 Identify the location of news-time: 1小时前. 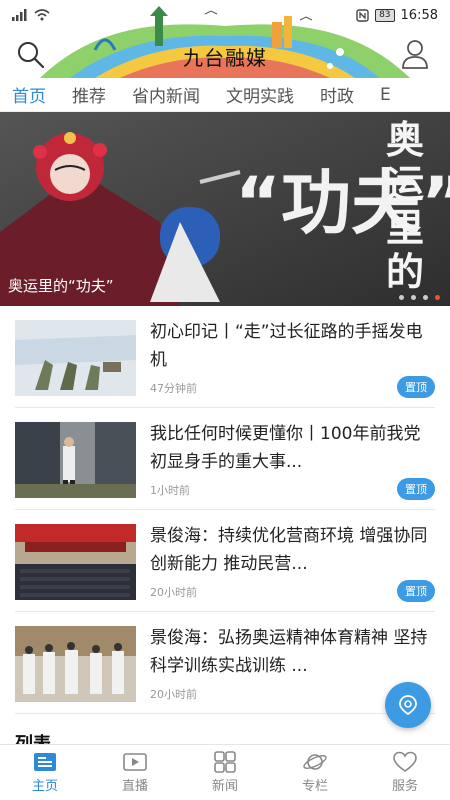
(170, 490).